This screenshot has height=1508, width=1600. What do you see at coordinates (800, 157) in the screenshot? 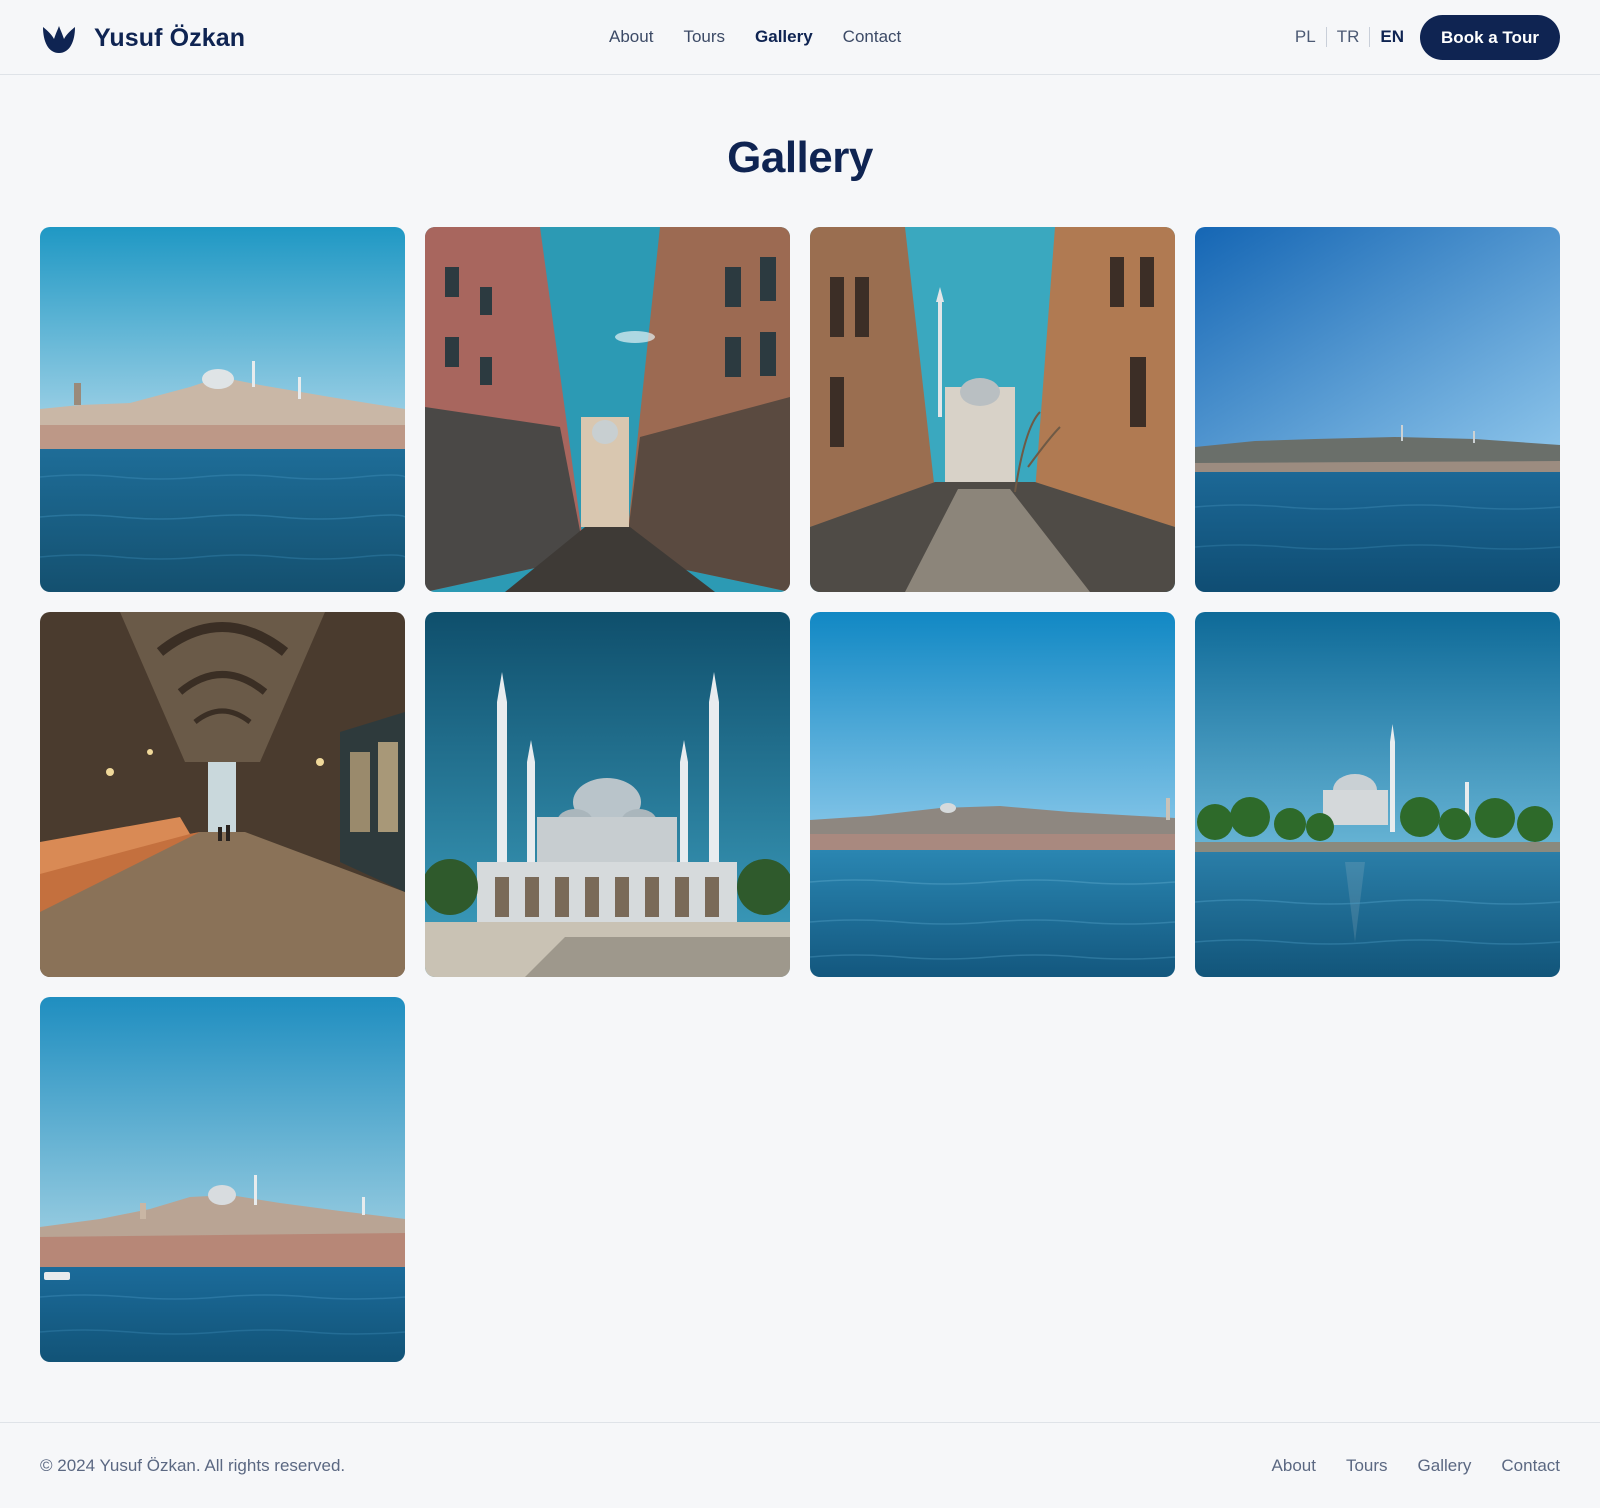
I see `page-title: Gallery` at bounding box center [800, 157].